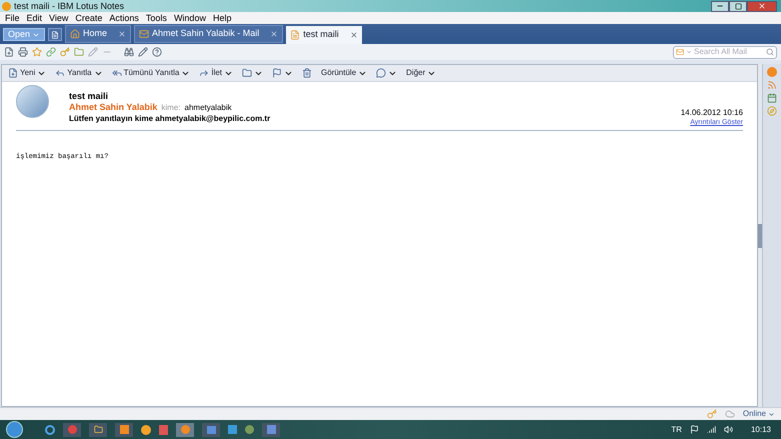 This screenshot has width=781, height=439. What do you see at coordinates (14, 429) in the screenshot?
I see `start-button` at bounding box center [14, 429].